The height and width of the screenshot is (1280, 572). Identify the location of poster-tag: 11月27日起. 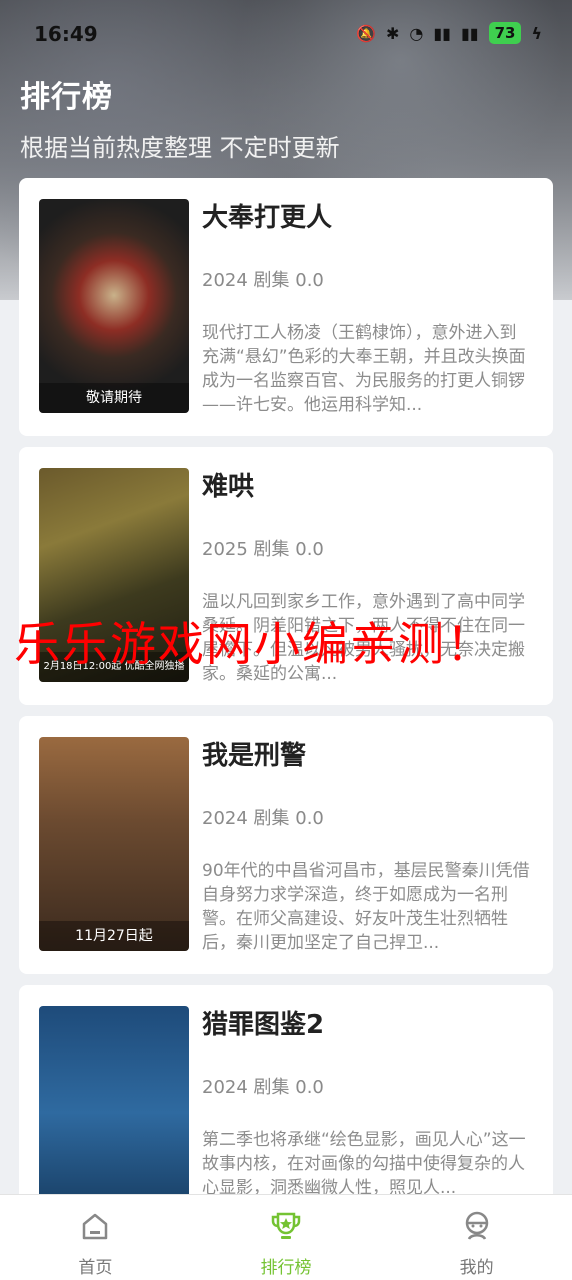
(114, 936).